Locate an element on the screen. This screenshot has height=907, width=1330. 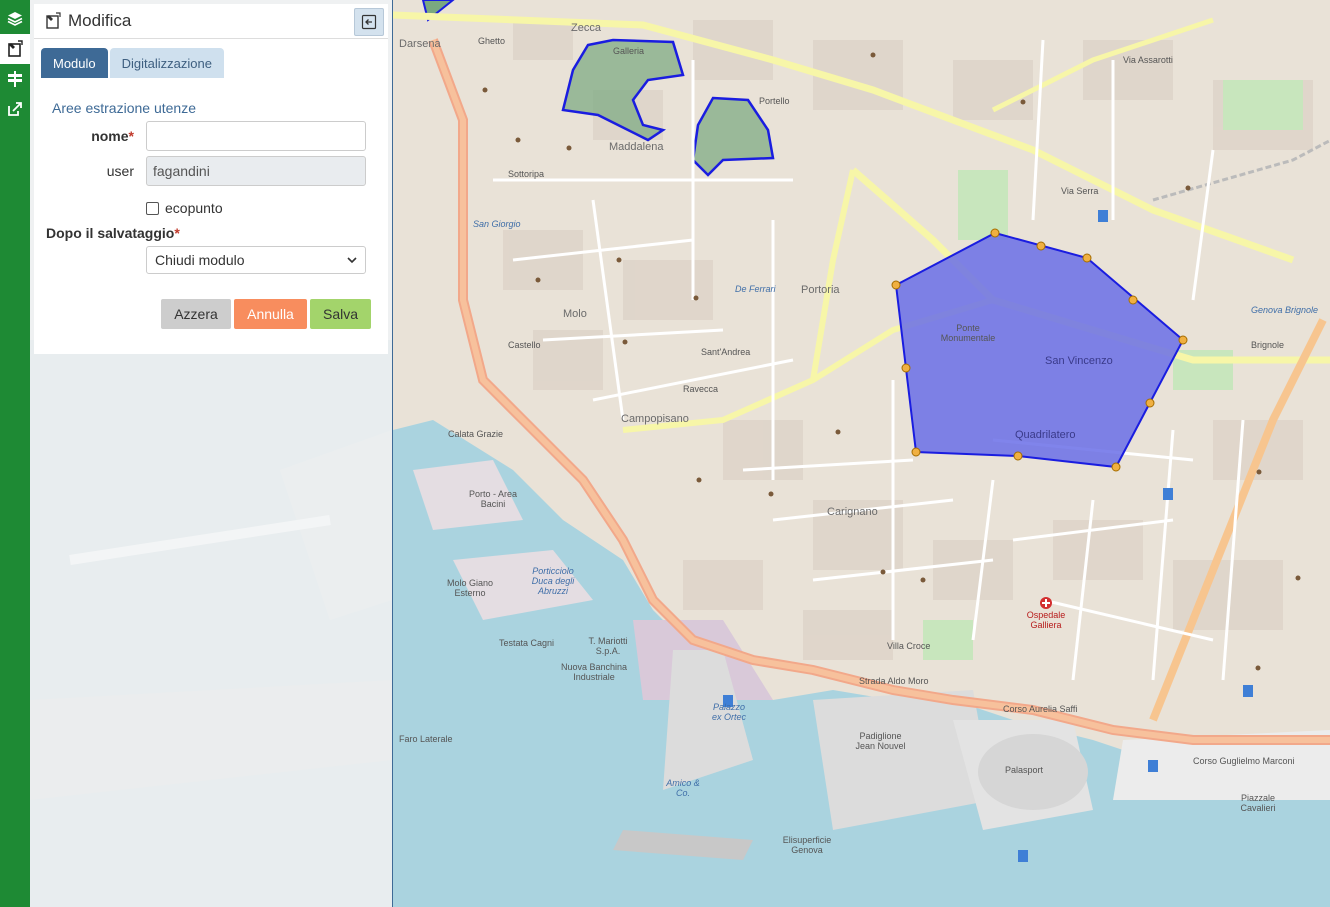
collapse-panel-button is located at coordinates (369, 22).